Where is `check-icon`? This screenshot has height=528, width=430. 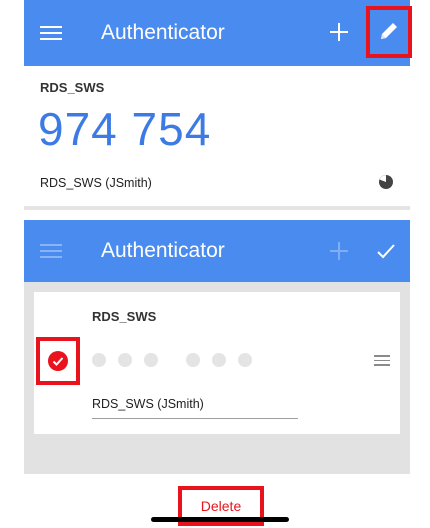
check-icon is located at coordinates (386, 251).